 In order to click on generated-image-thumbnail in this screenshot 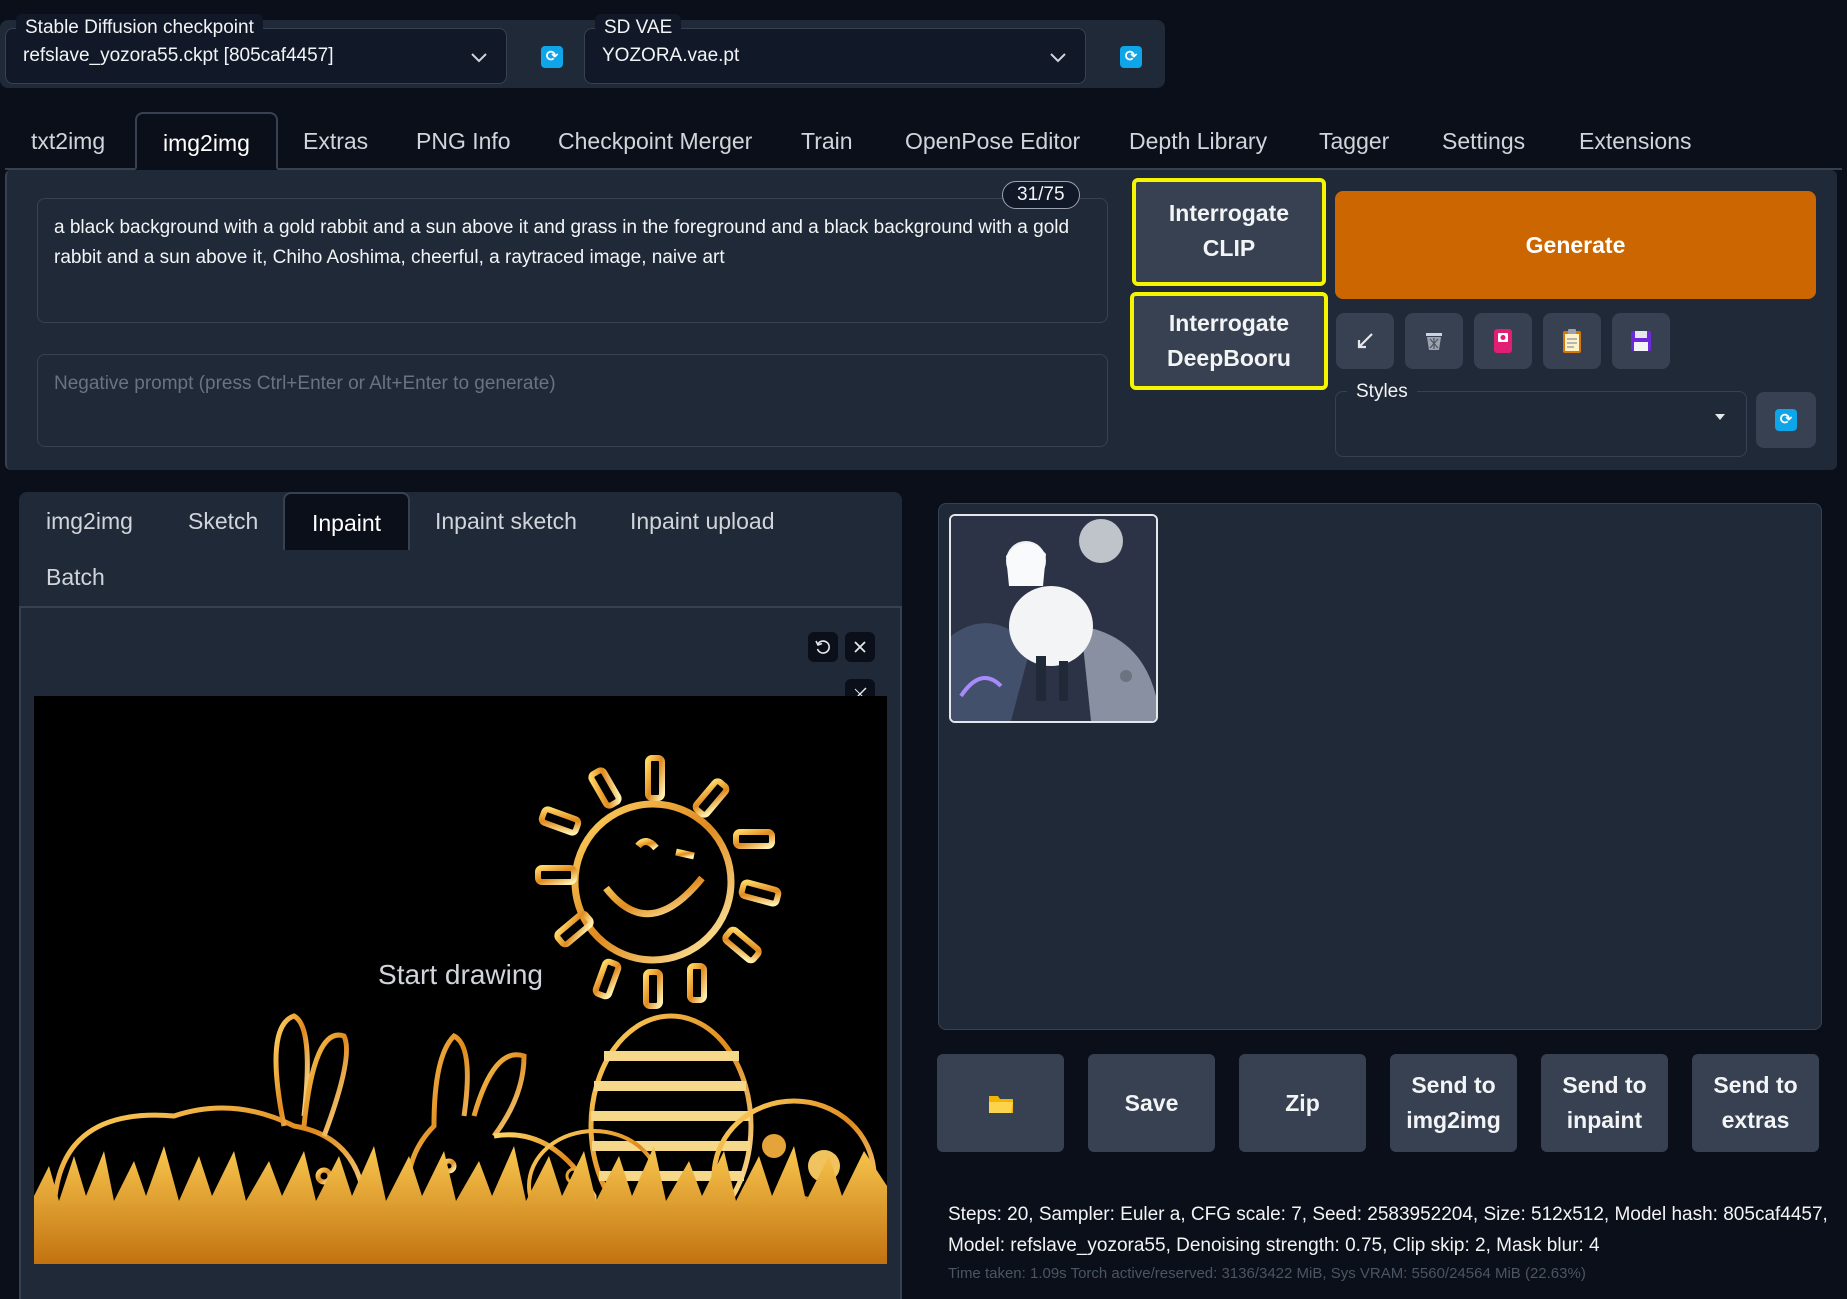, I will do `click(1053, 618)`.